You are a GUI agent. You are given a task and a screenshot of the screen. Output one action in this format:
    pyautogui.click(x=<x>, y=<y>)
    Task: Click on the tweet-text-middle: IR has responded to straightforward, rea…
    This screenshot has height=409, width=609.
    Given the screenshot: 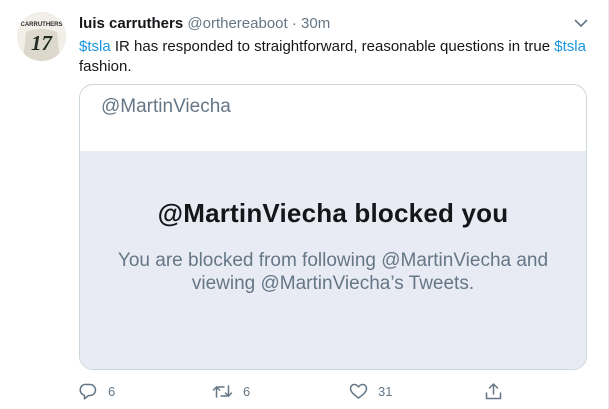 What is the action you would take?
    pyautogui.click(x=332, y=46)
    